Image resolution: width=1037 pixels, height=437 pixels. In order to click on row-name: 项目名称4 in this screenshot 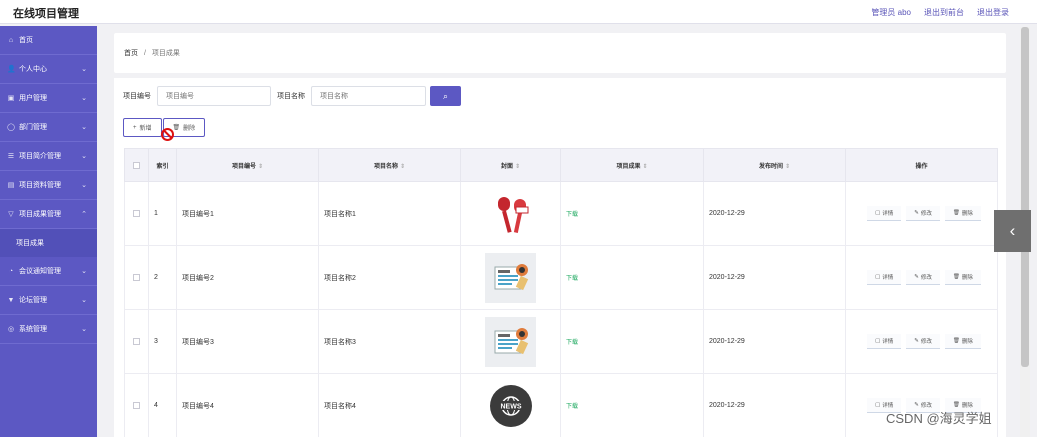, I will do `click(389, 405)`.